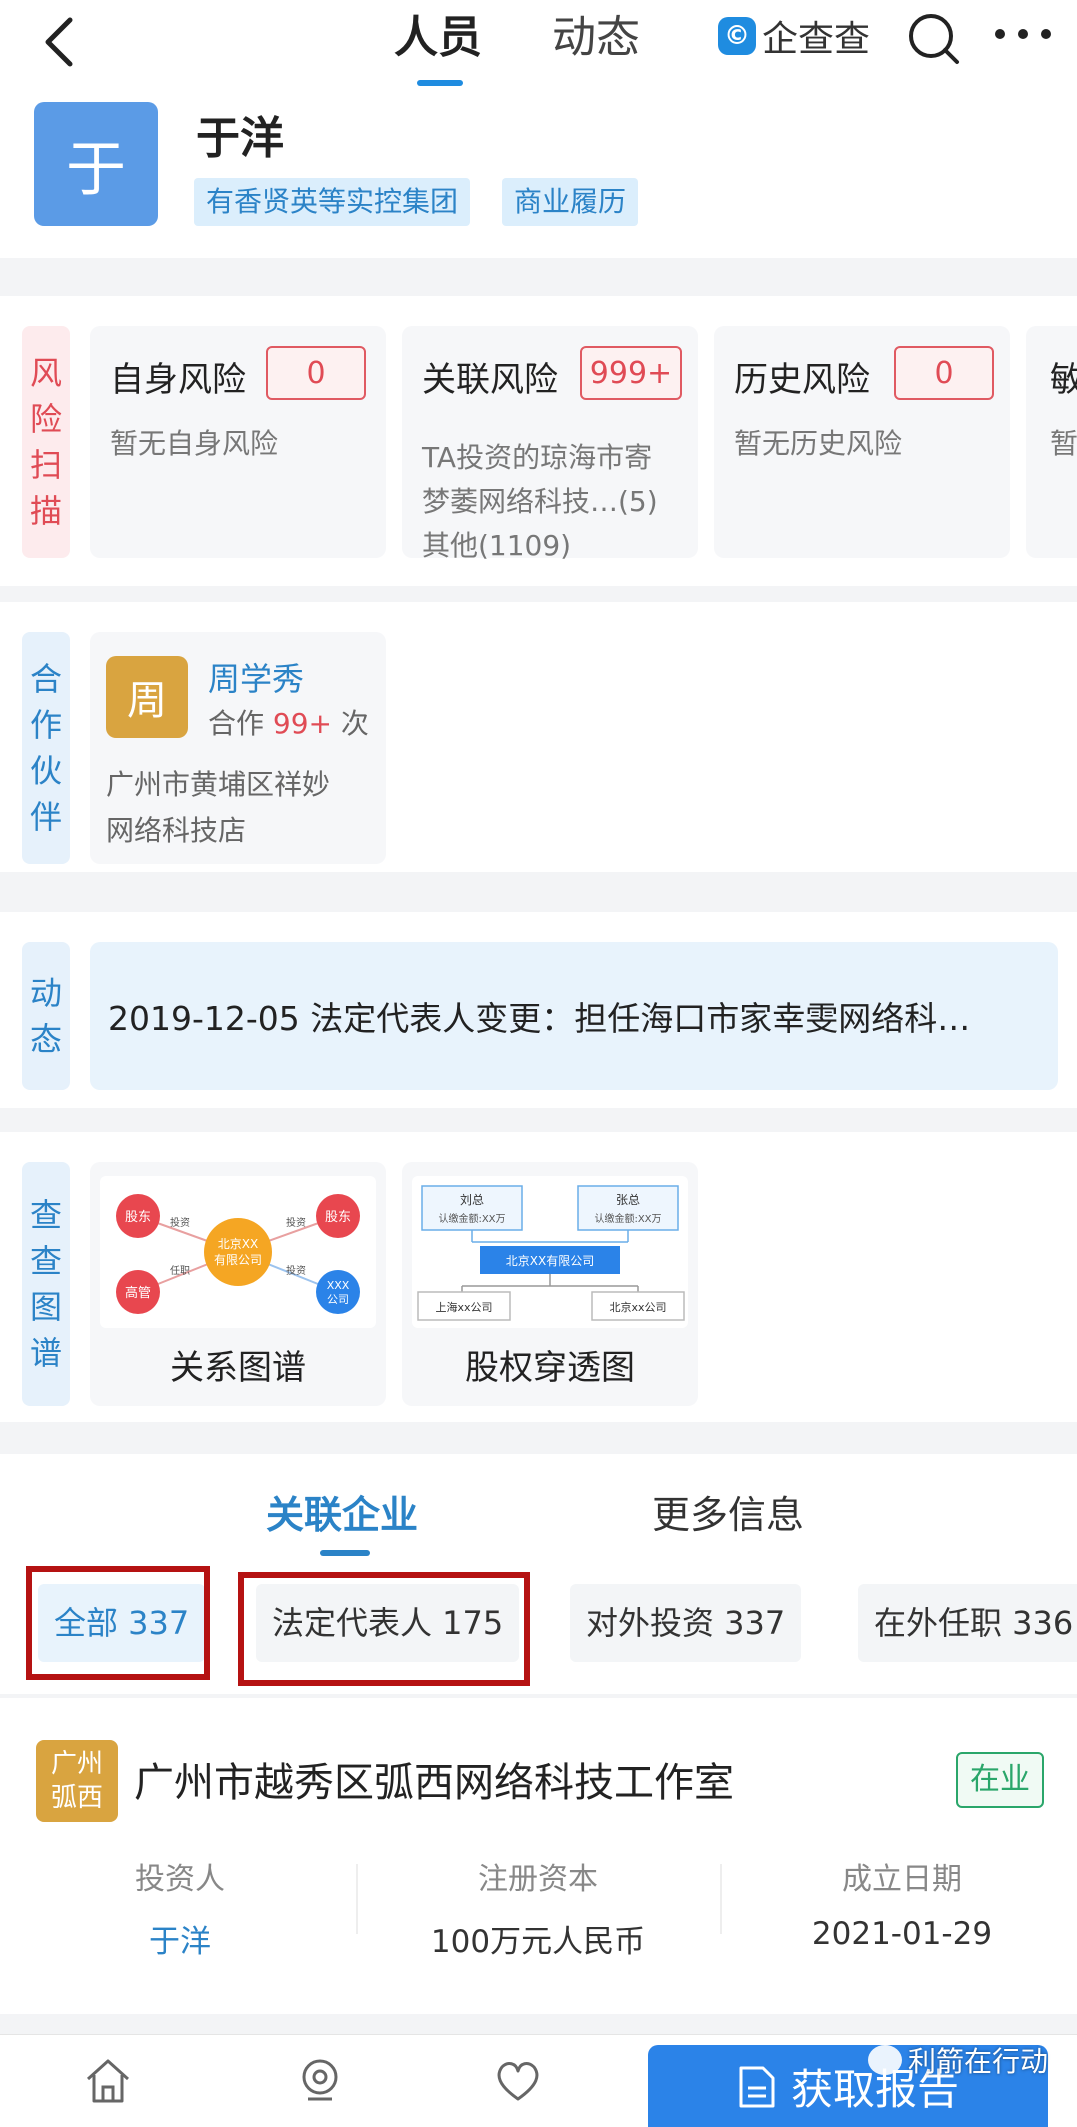 The width and height of the screenshot is (1077, 2127). I want to click on filter-chip-investment: 对外投资 337, so click(686, 1623).